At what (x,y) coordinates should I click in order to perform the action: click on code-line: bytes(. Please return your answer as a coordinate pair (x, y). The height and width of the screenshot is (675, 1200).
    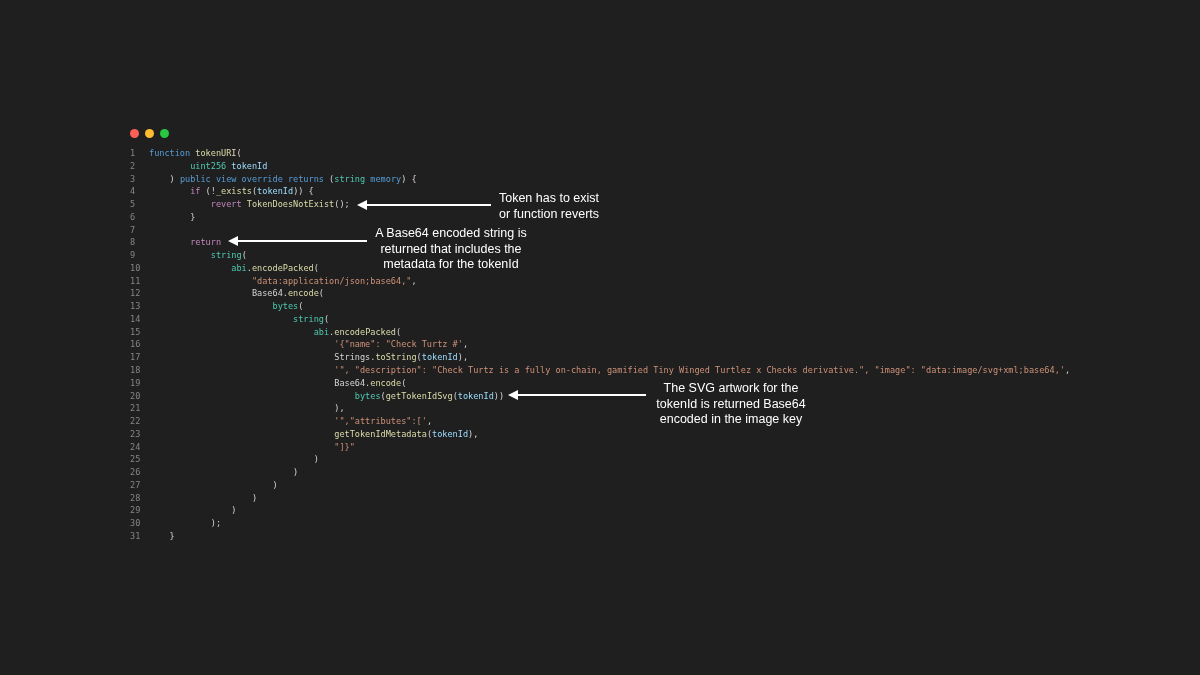
    Looking at the image, I should click on (287, 306).